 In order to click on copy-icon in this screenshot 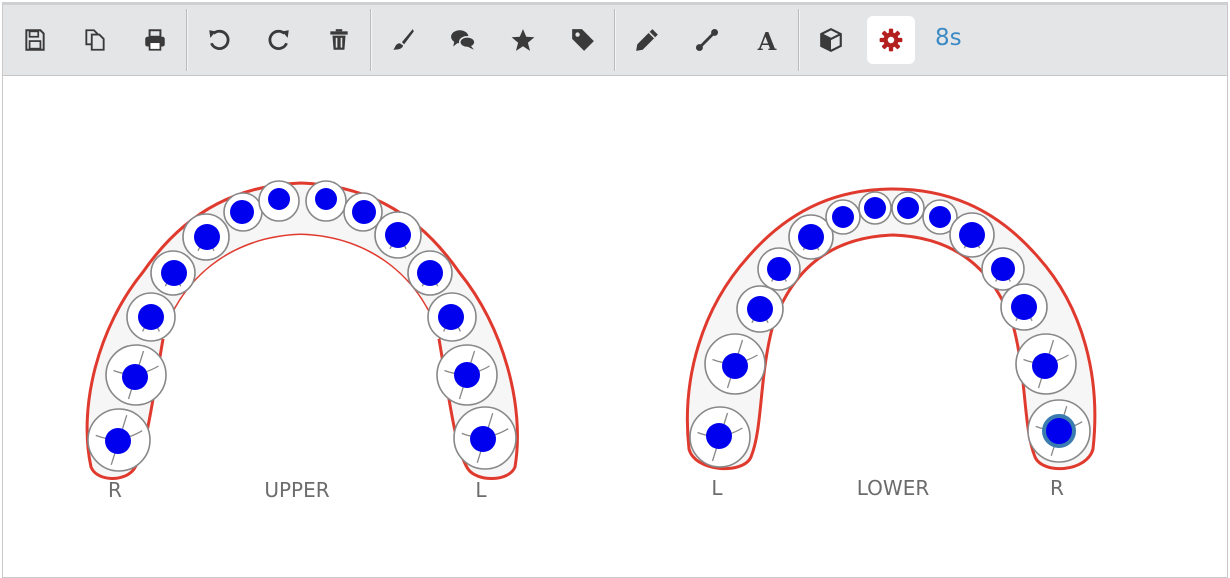, I will do `click(95, 40)`.